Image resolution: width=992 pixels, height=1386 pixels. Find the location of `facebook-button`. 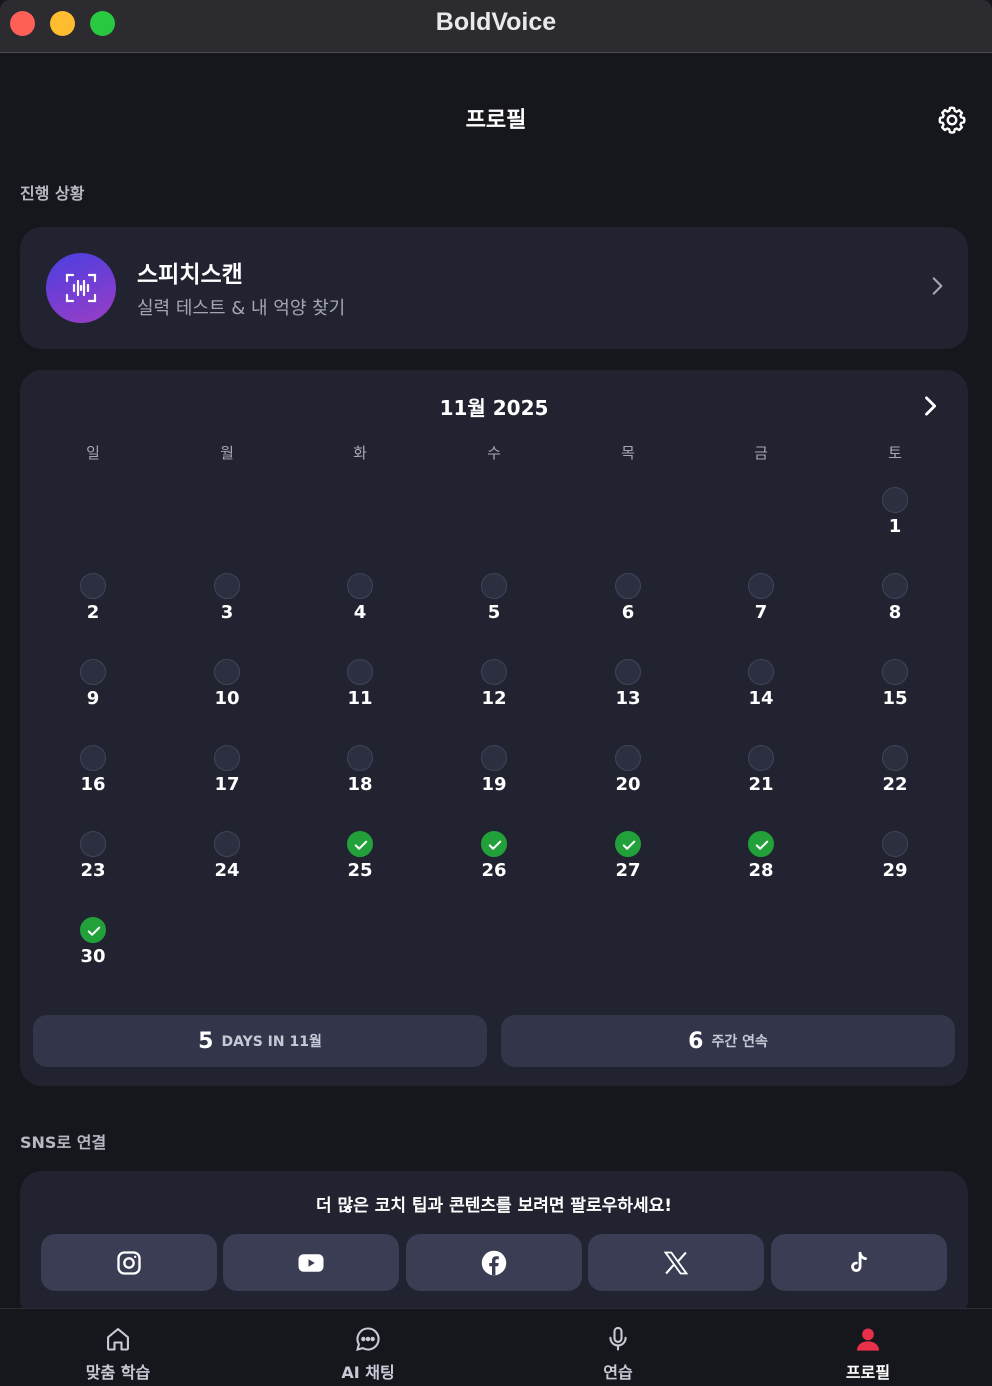

facebook-button is located at coordinates (494, 1262).